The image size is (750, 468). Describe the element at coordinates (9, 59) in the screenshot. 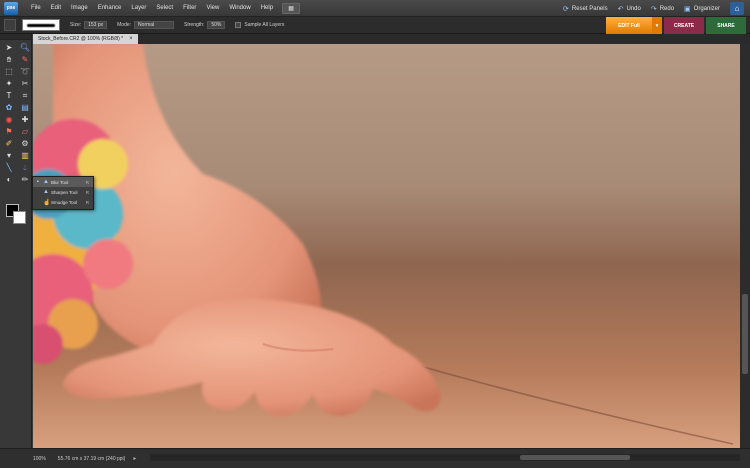

I see `hand-tool-icon: ✋︎` at that location.